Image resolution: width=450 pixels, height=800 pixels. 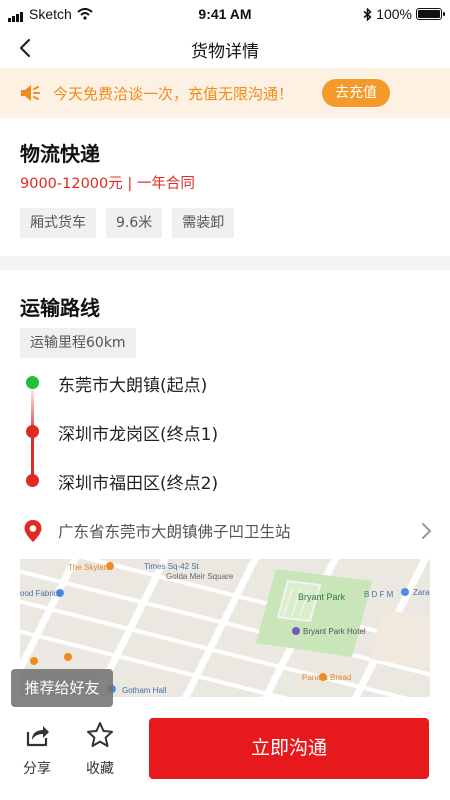 I want to click on speaker-icon, so click(x=30, y=93).